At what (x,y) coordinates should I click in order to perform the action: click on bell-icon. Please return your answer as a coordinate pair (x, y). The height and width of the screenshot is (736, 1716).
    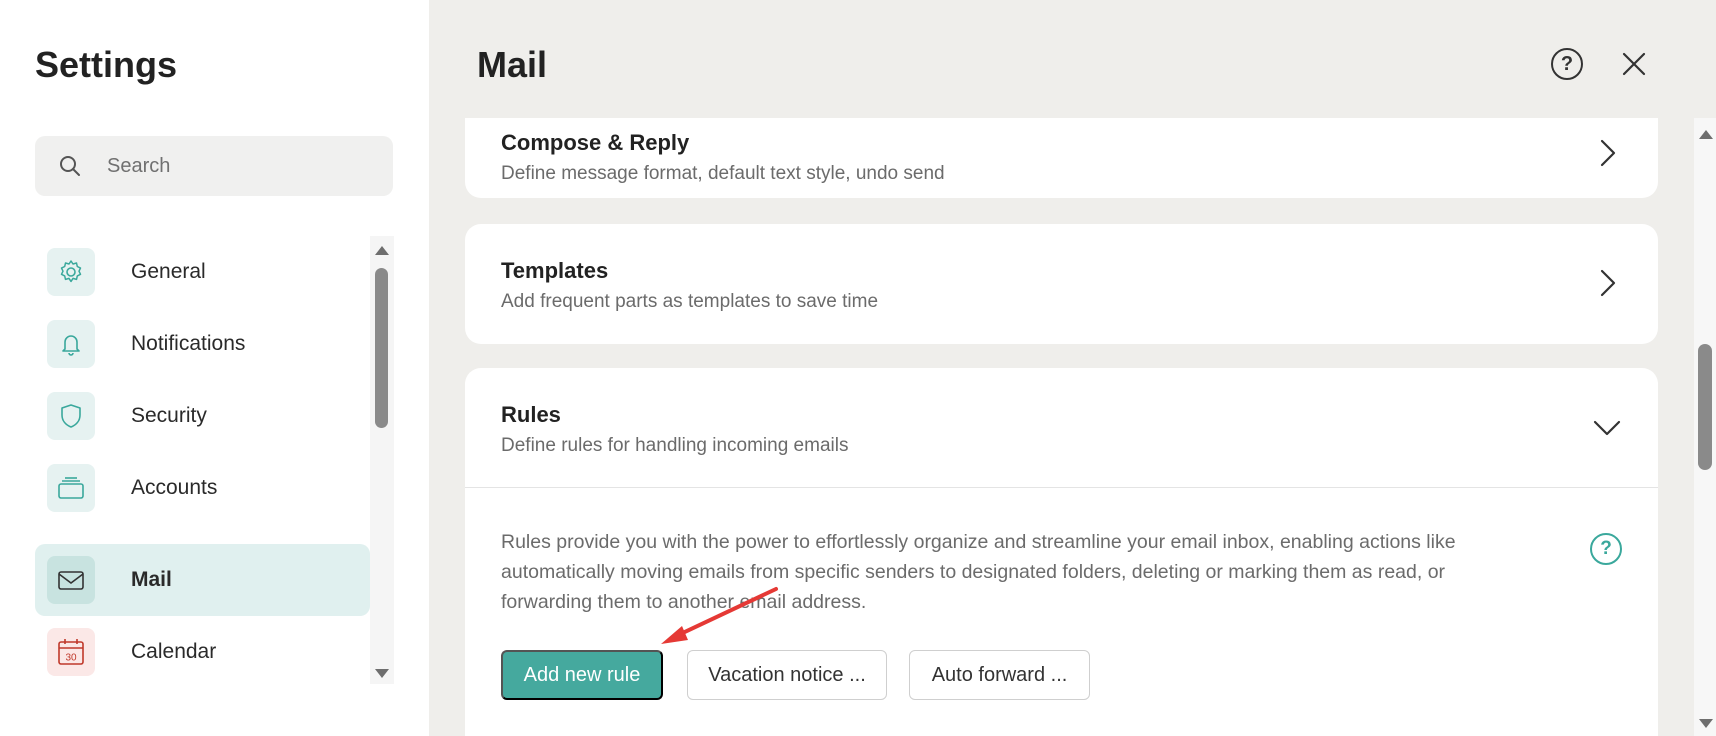
    Looking at the image, I should click on (71, 344).